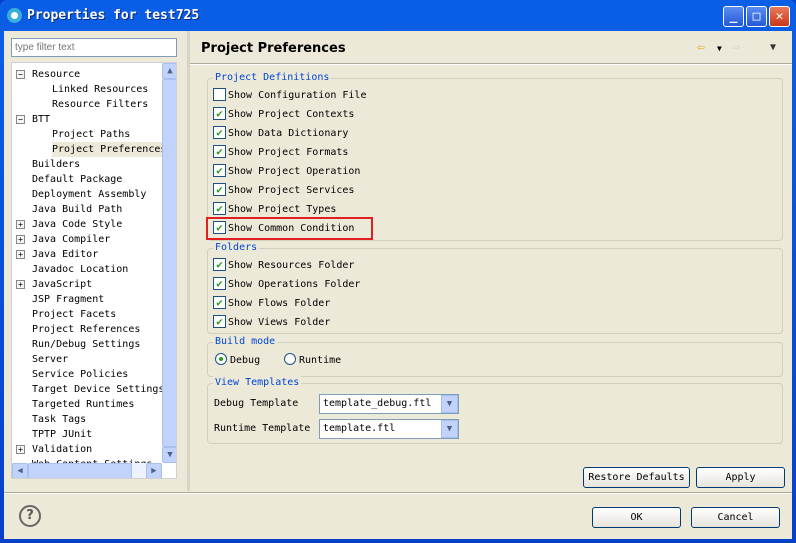 The height and width of the screenshot is (543, 796). What do you see at coordinates (389, 404) in the screenshot?
I see `debug-template-select: template_debug.ftl ▼` at bounding box center [389, 404].